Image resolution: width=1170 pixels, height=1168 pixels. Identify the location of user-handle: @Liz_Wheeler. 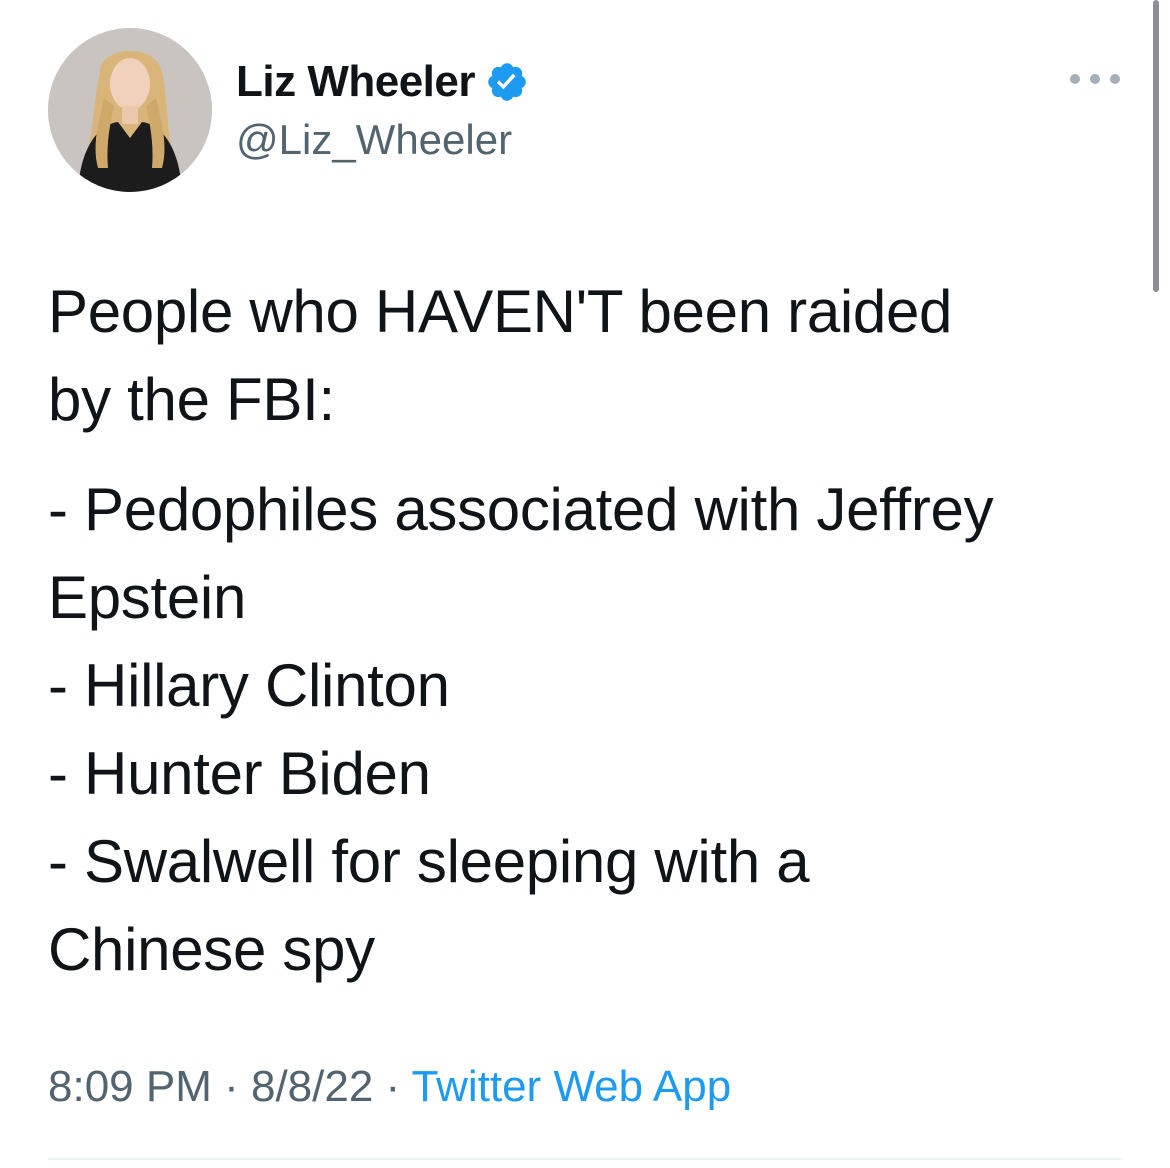
(374, 140).